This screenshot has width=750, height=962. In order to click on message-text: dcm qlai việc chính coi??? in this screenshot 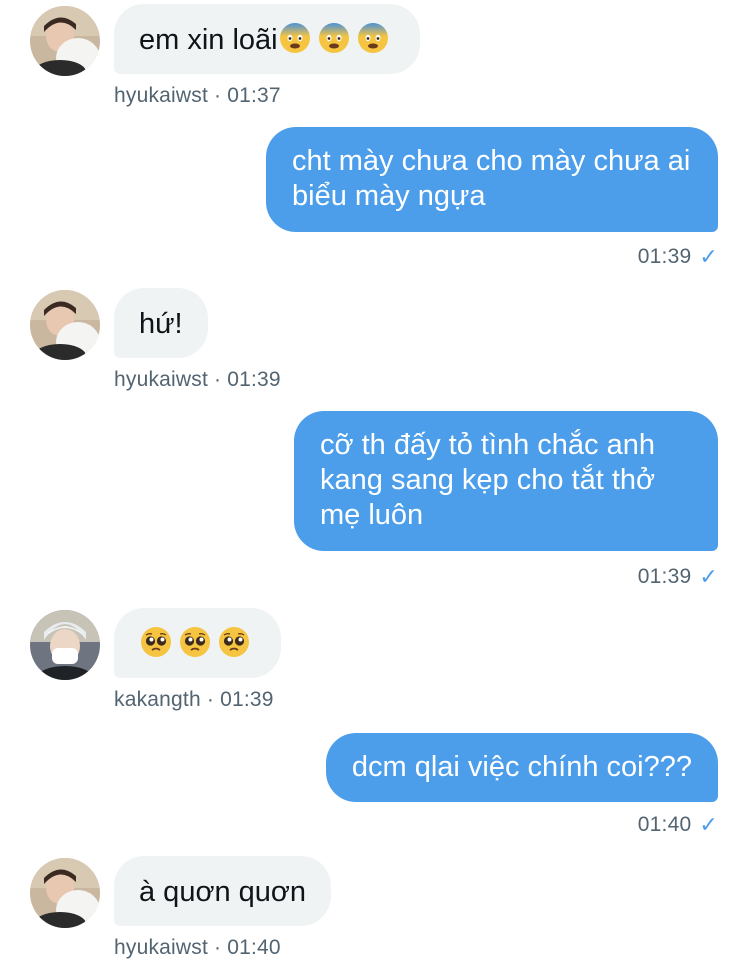, I will do `click(521, 767)`.